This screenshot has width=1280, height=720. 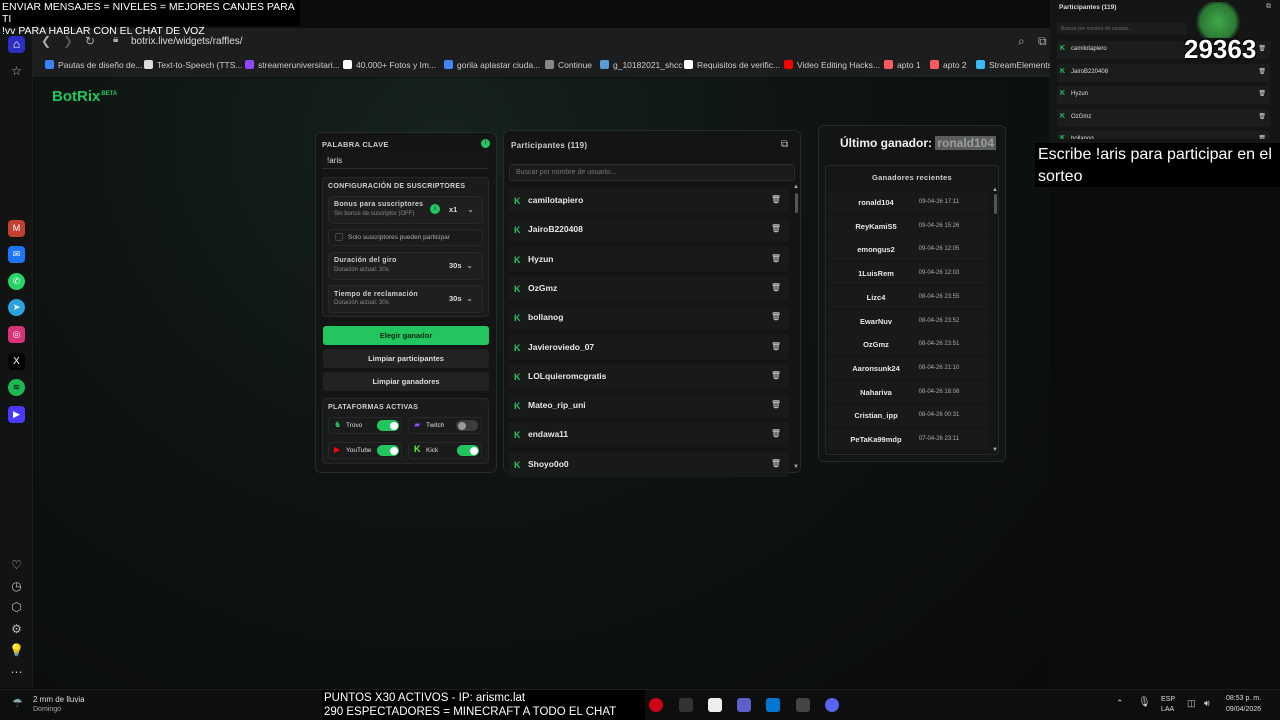 I want to click on bookmark-item: apto 2, so click(x=948, y=65).